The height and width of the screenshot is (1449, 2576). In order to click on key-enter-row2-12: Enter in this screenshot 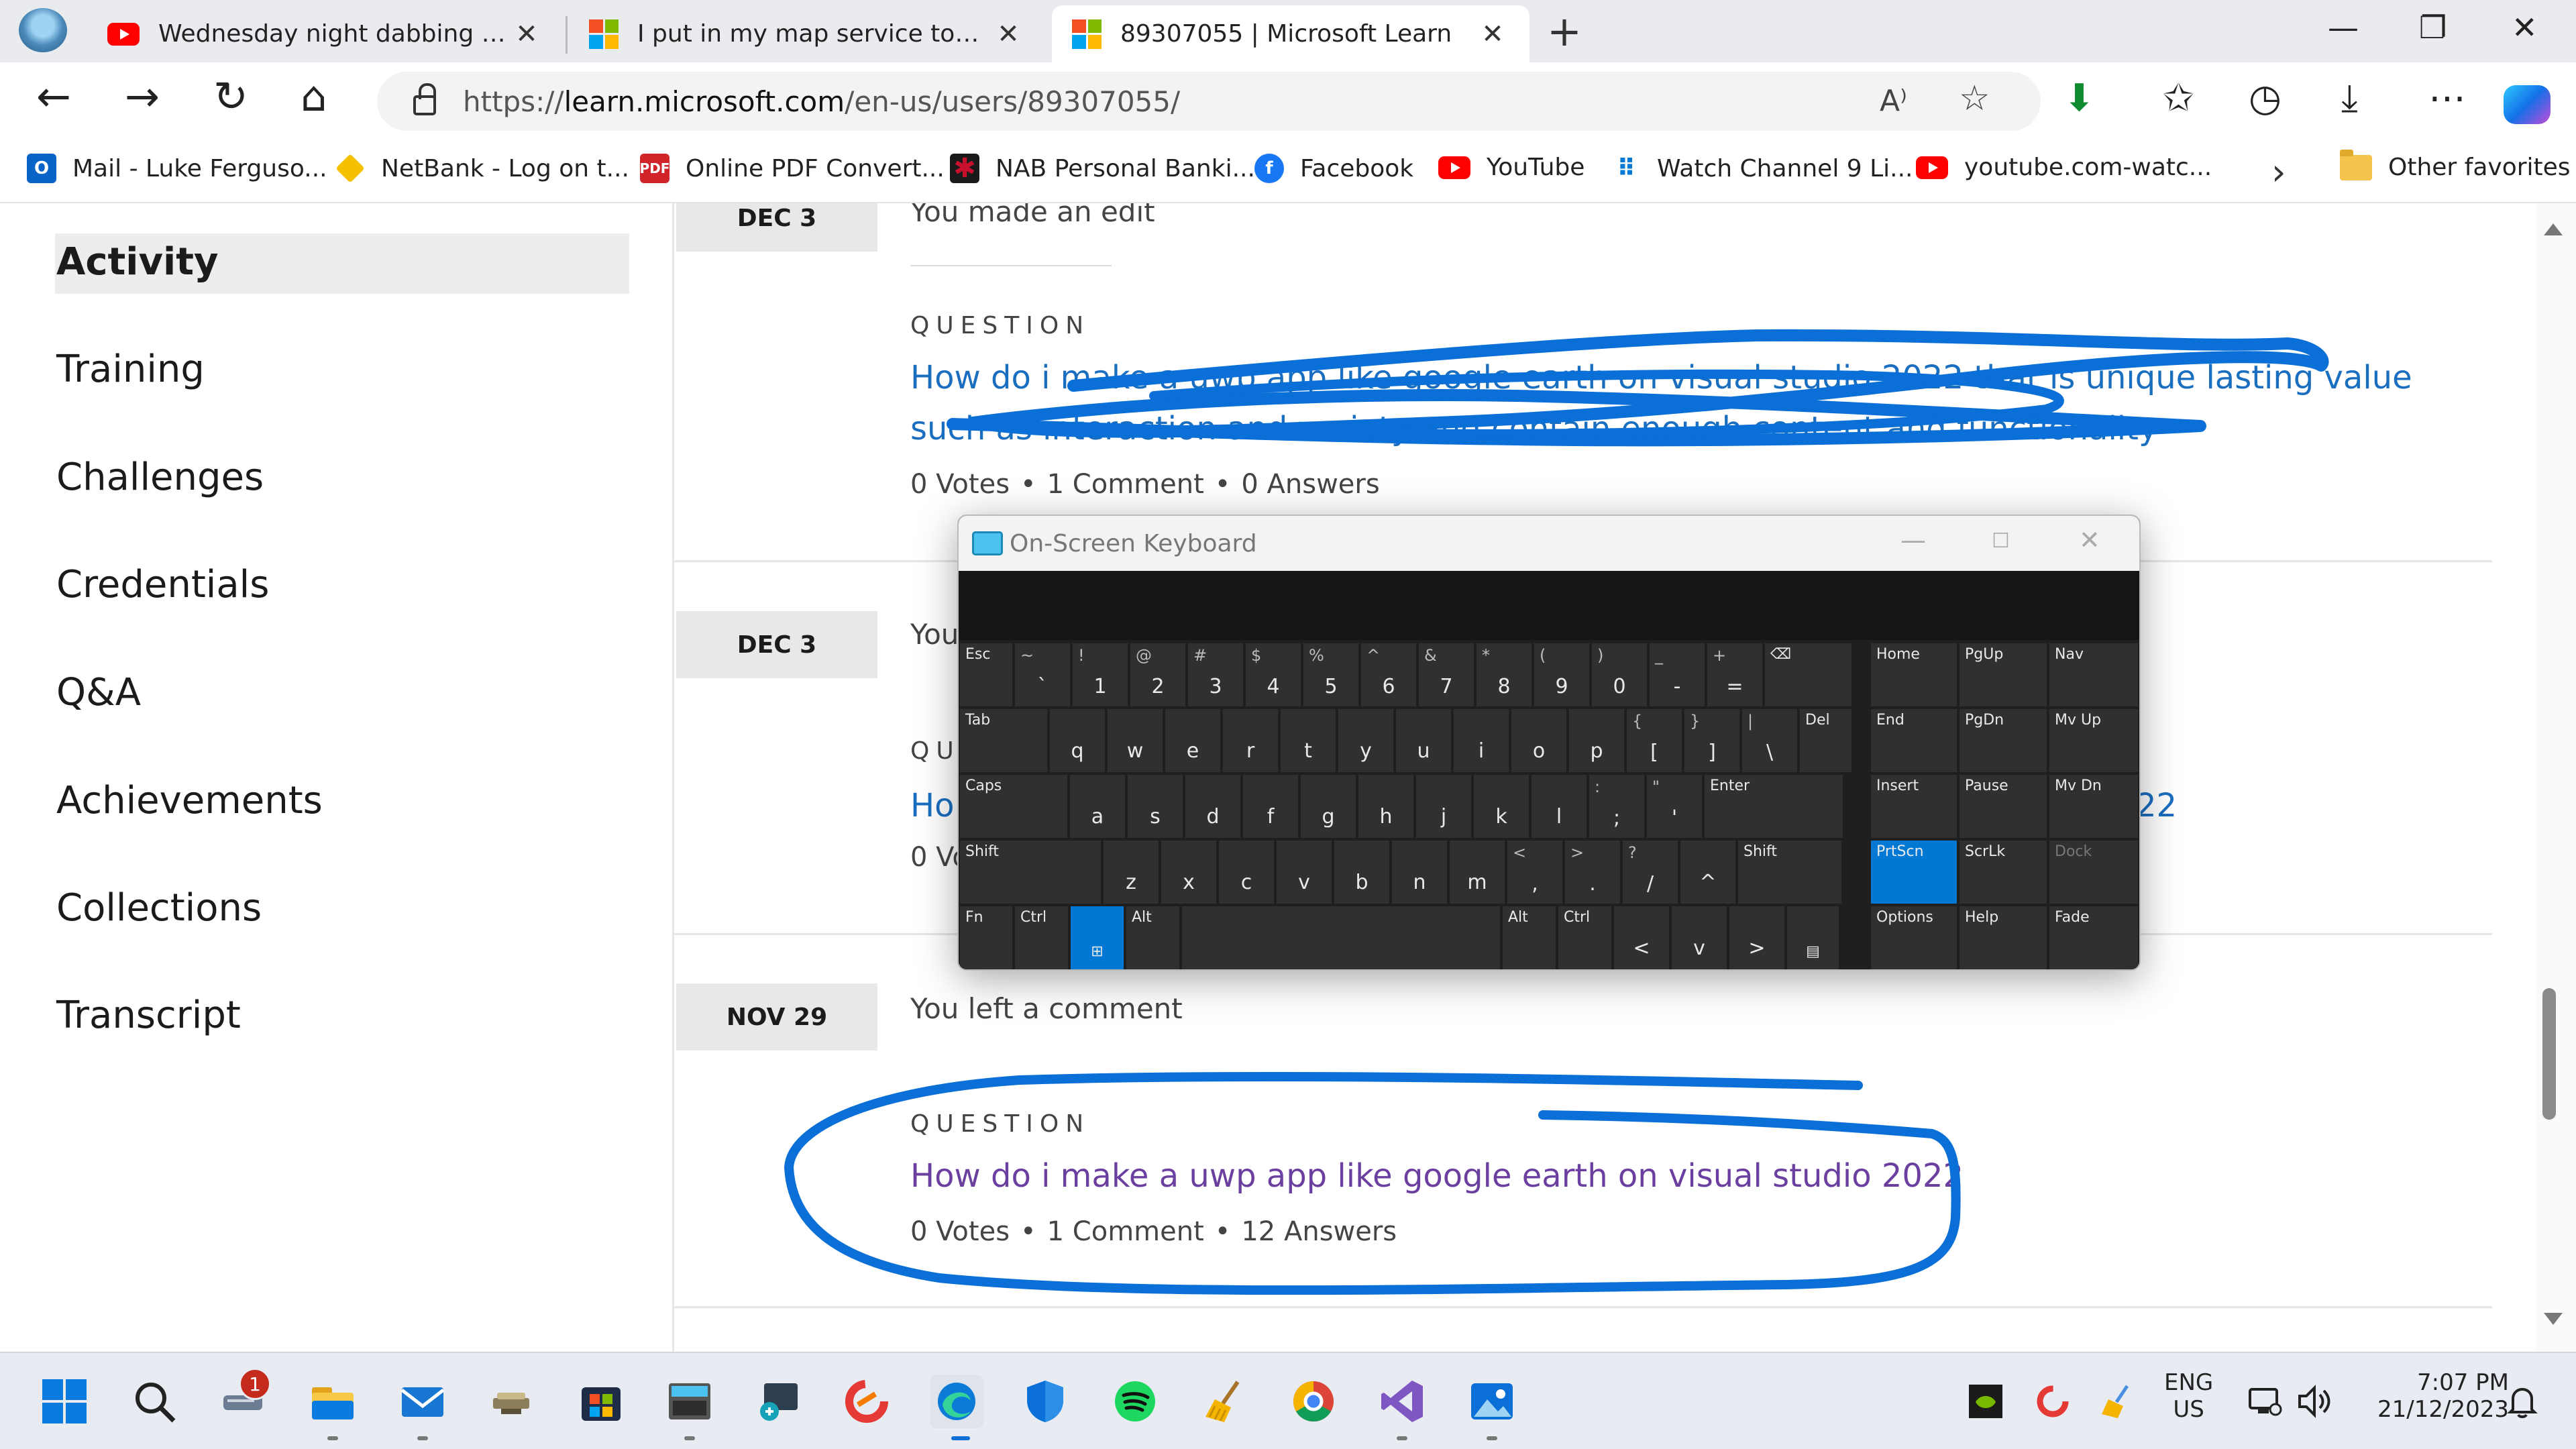, I will do `click(1774, 806)`.